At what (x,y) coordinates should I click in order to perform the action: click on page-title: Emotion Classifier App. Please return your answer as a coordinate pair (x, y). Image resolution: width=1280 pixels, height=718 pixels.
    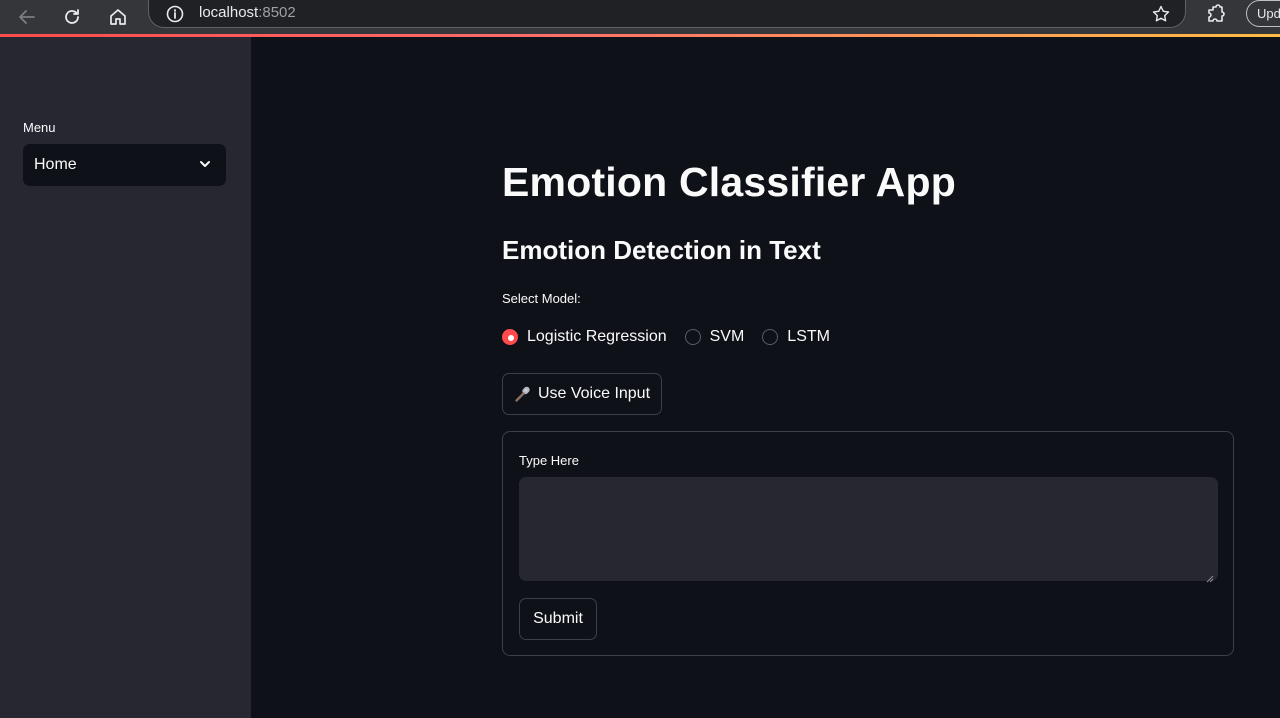
    Looking at the image, I should click on (729, 182).